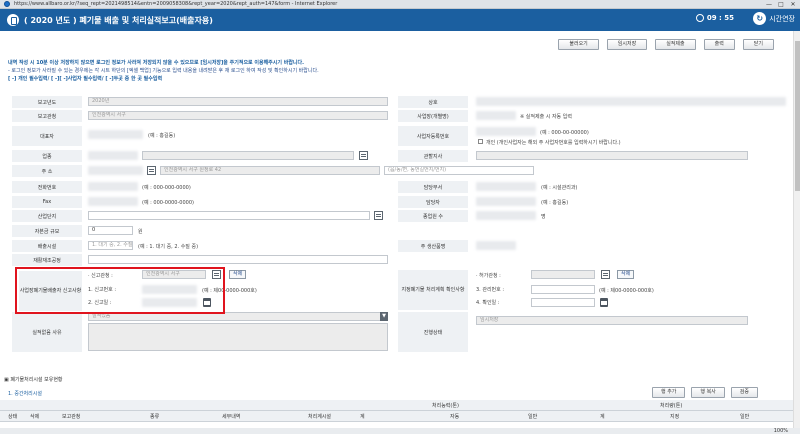 The image size is (800, 434). I want to click on ceo-hint: (예 : 홍길동), so click(162, 136).